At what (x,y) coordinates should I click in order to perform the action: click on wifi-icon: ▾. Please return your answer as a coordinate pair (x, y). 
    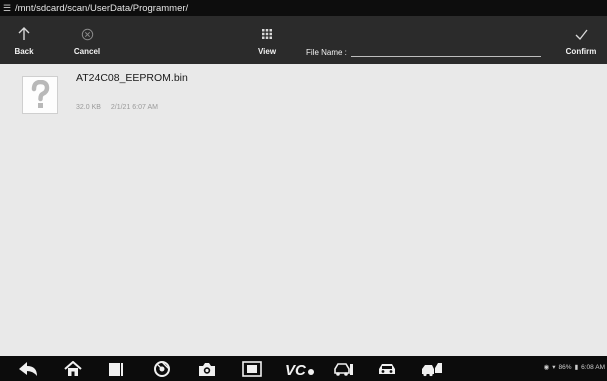
    Looking at the image, I should click on (554, 367).